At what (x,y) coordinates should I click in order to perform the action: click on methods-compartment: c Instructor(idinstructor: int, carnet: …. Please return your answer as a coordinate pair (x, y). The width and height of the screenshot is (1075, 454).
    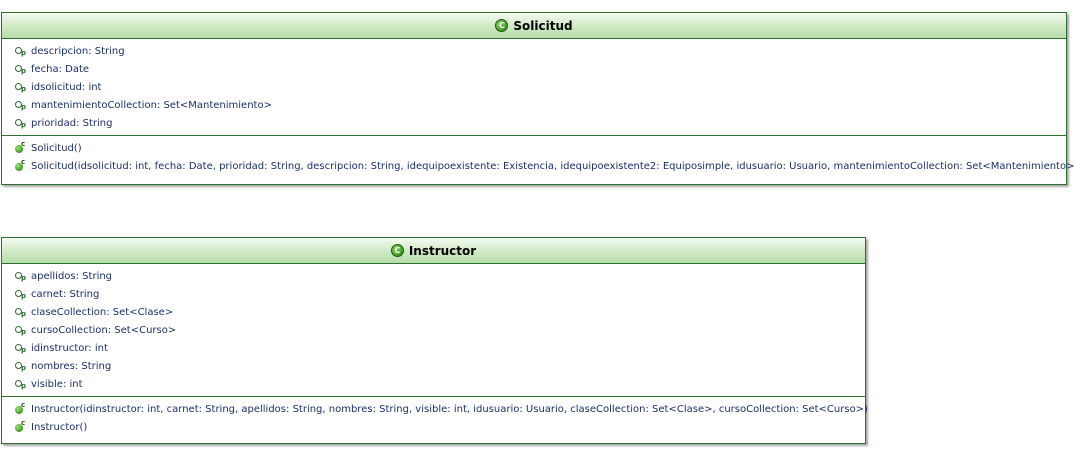
    Looking at the image, I should click on (435, 418).